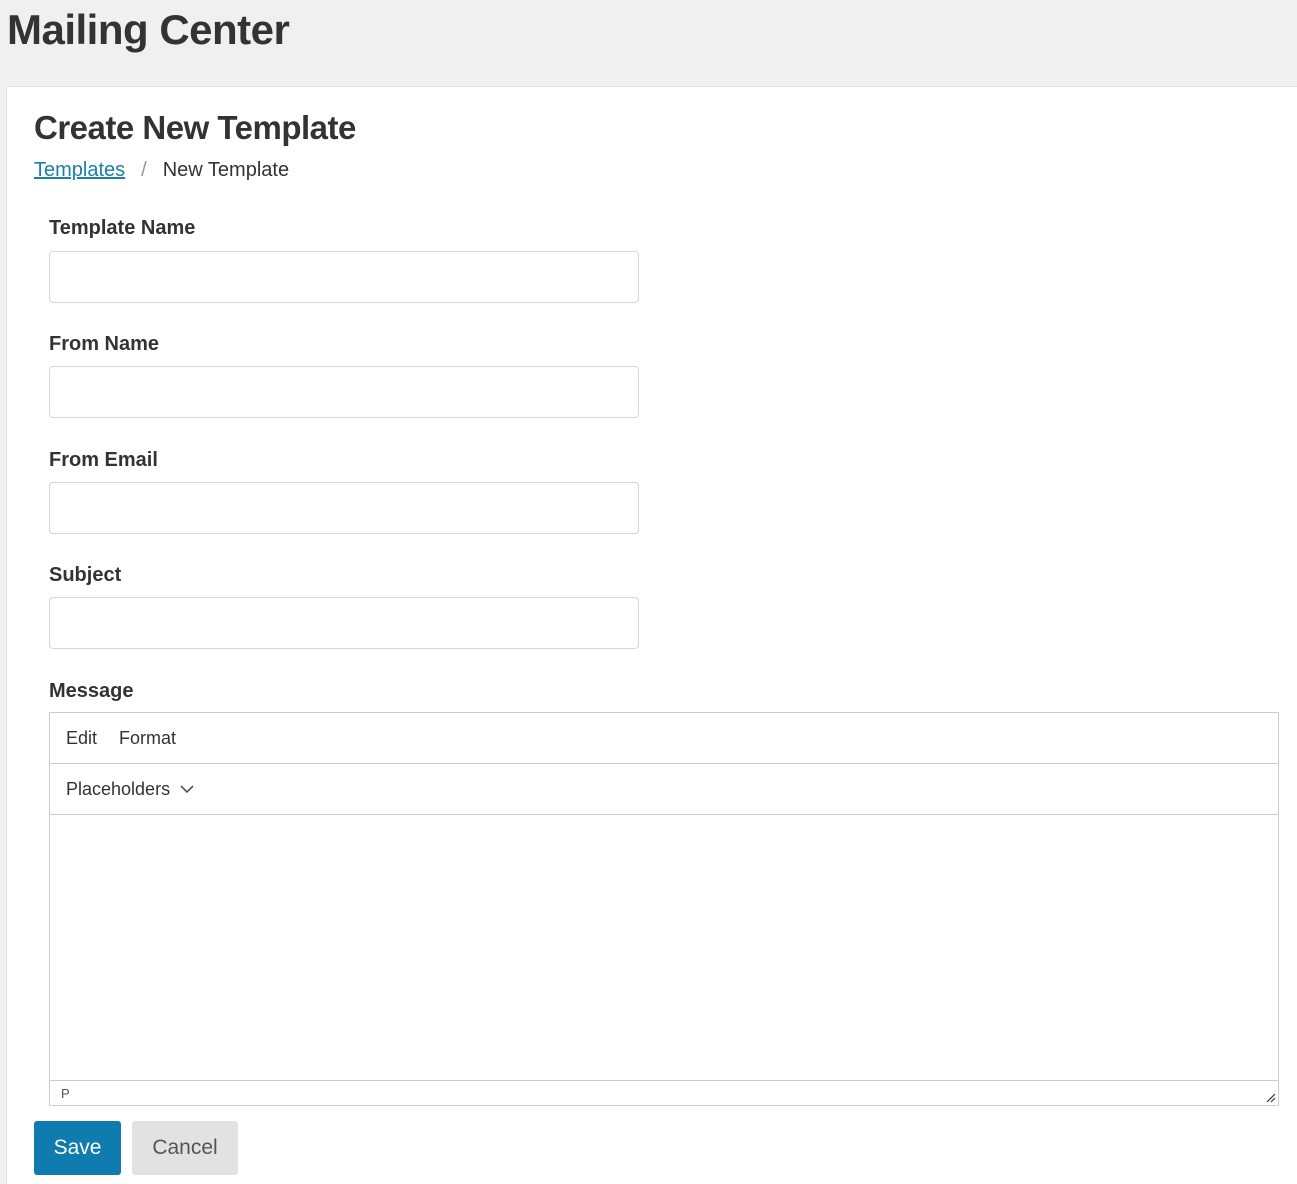 This screenshot has width=1297, height=1184. What do you see at coordinates (104, 344) in the screenshot?
I see `from-name-label: From Name` at bounding box center [104, 344].